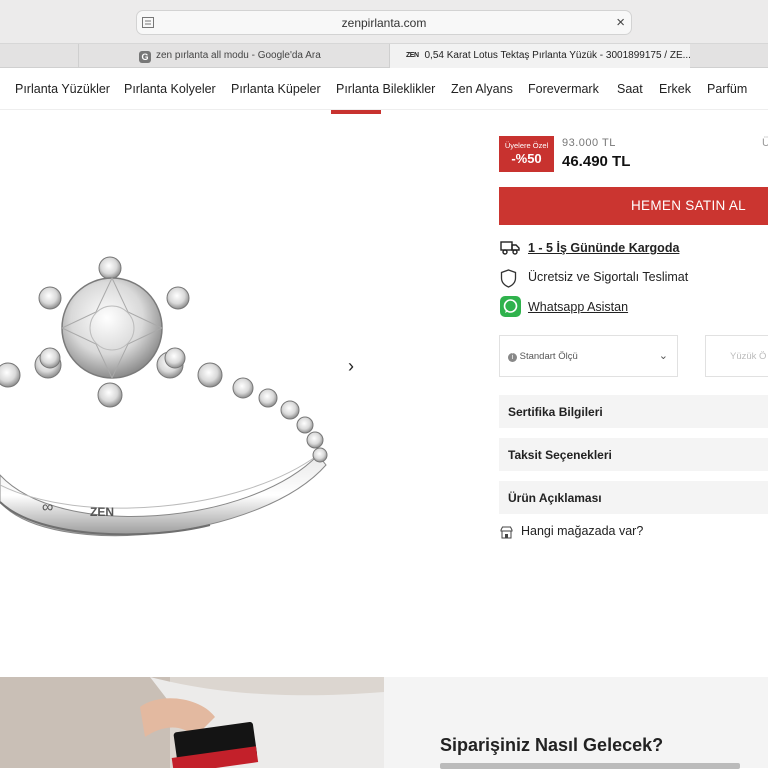 This screenshot has width=768, height=769. Describe the element at coordinates (482, 89) in the screenshot. I see `nav-item-zen-alyans: Zen Alyans` at that location.